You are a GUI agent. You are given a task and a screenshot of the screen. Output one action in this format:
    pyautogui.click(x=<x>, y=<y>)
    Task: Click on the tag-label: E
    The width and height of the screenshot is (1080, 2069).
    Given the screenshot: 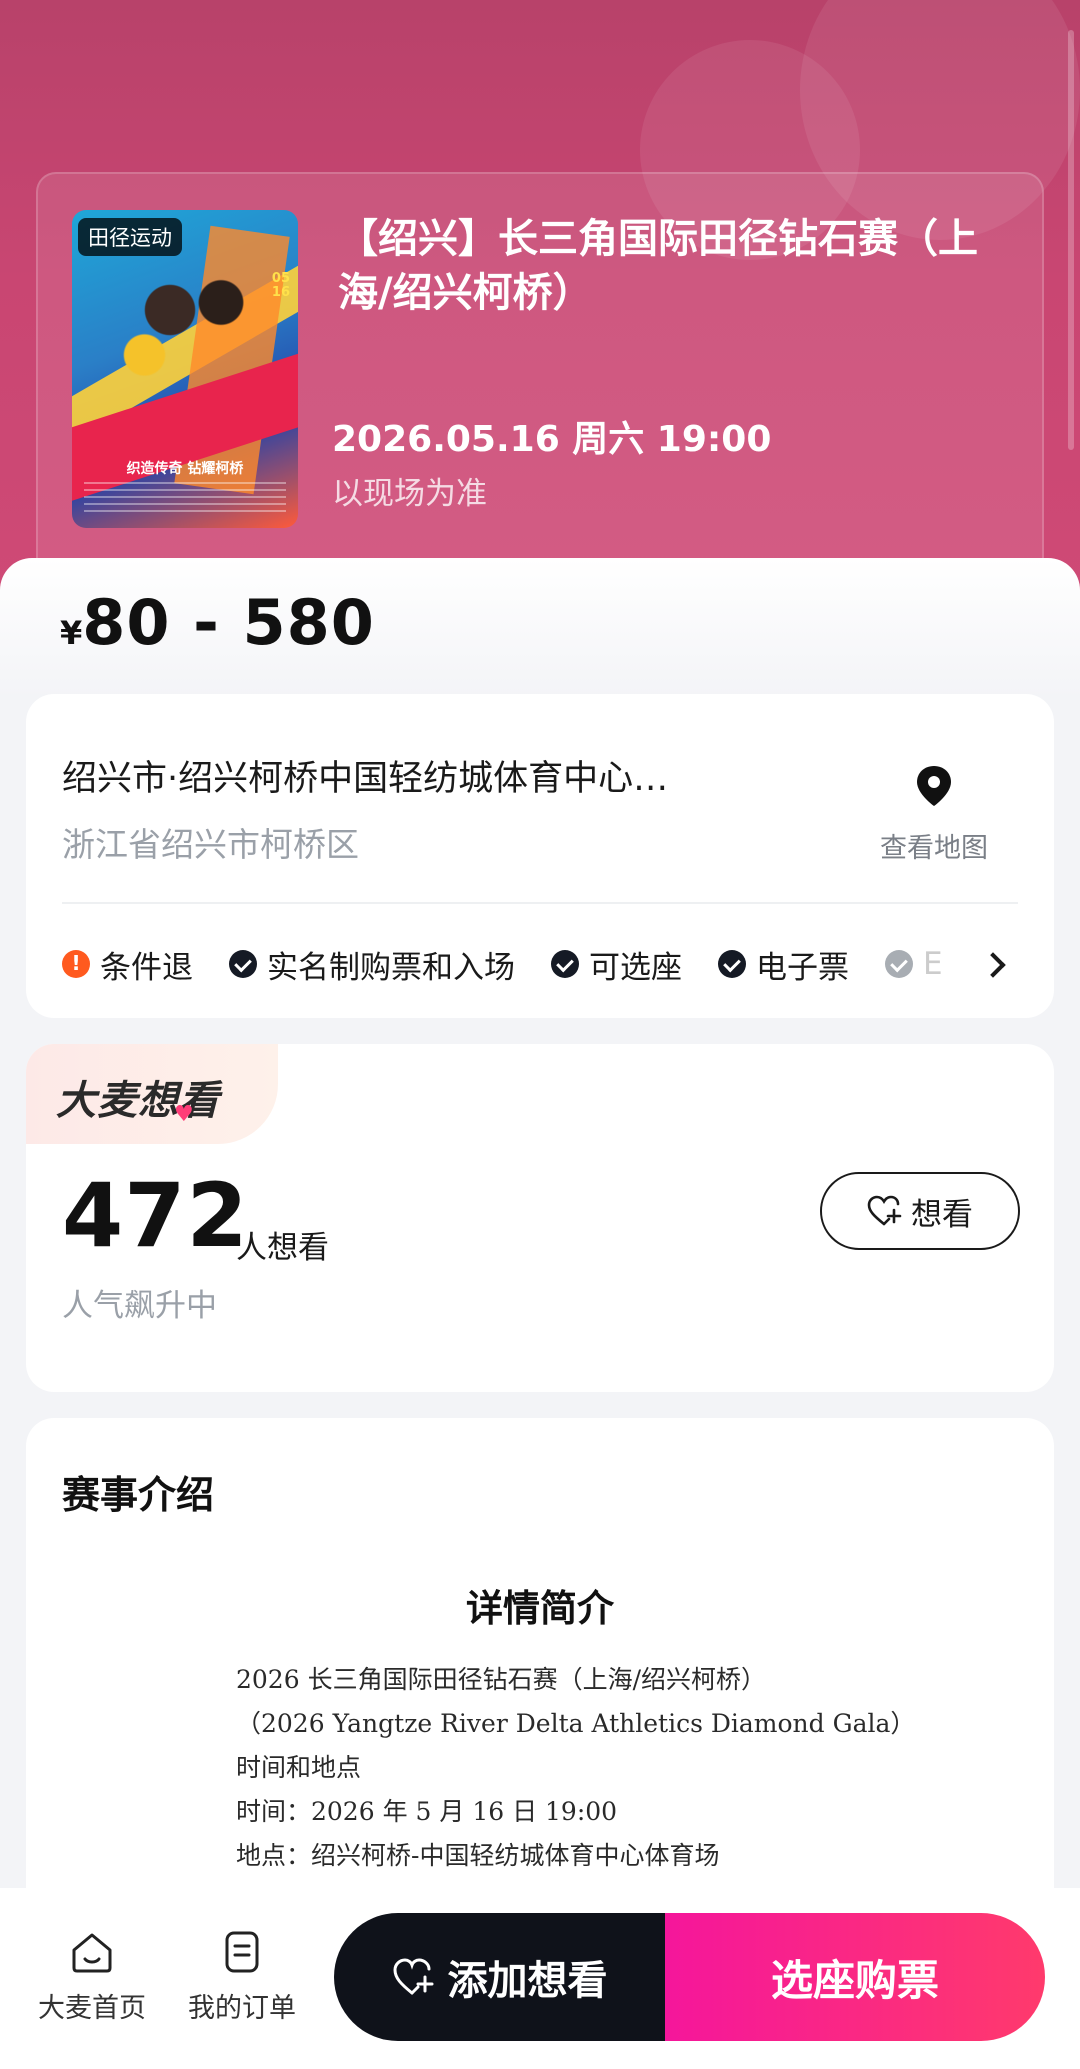 What is the action you would take?
    pyautogui.click(x=933, y=964)
    